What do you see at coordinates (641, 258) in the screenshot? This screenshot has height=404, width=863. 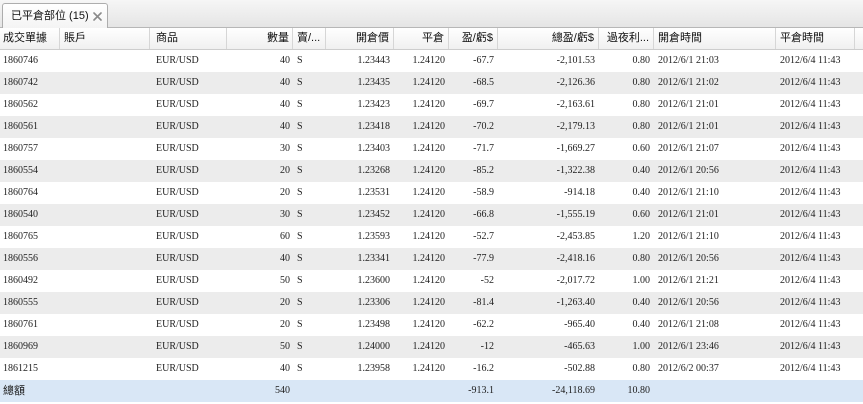 I see `cell-overnight-interest: 0.80` at bounding box center [641, 258].